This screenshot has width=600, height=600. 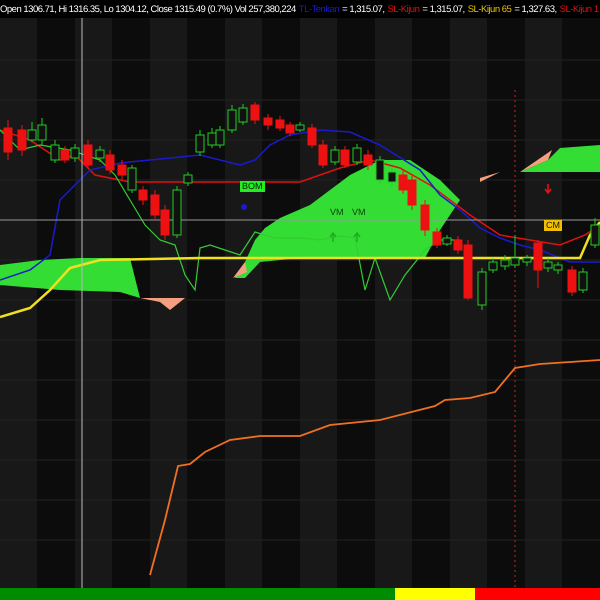 What do you see at coordinates (553, 225) in the screenshot?
I see `signal-label: CM` at bounding box center [553, 225].